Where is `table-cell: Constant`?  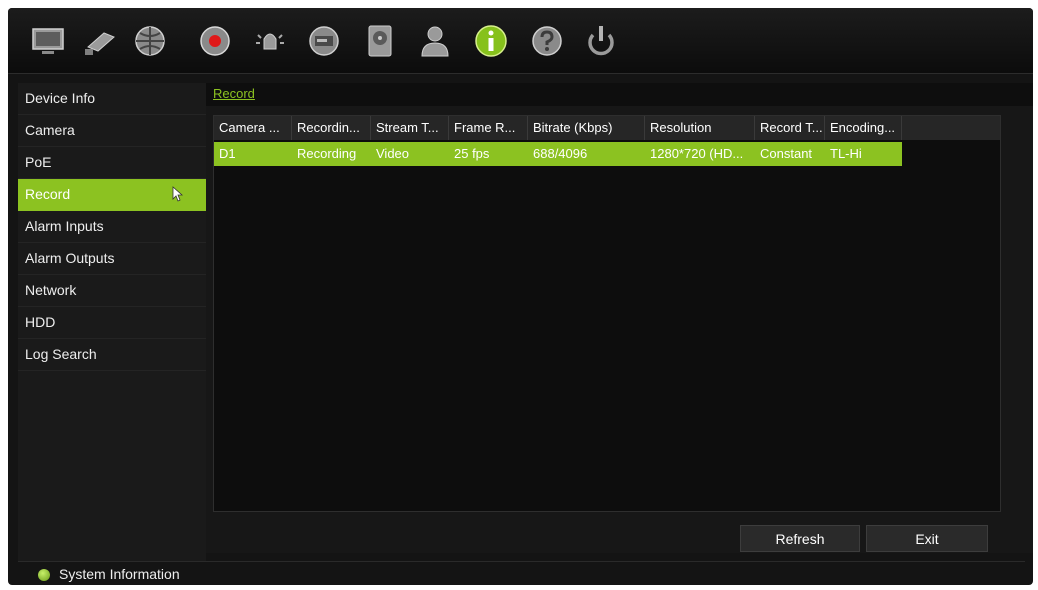 table-cell: Constant is located at coordinates (786, 153).